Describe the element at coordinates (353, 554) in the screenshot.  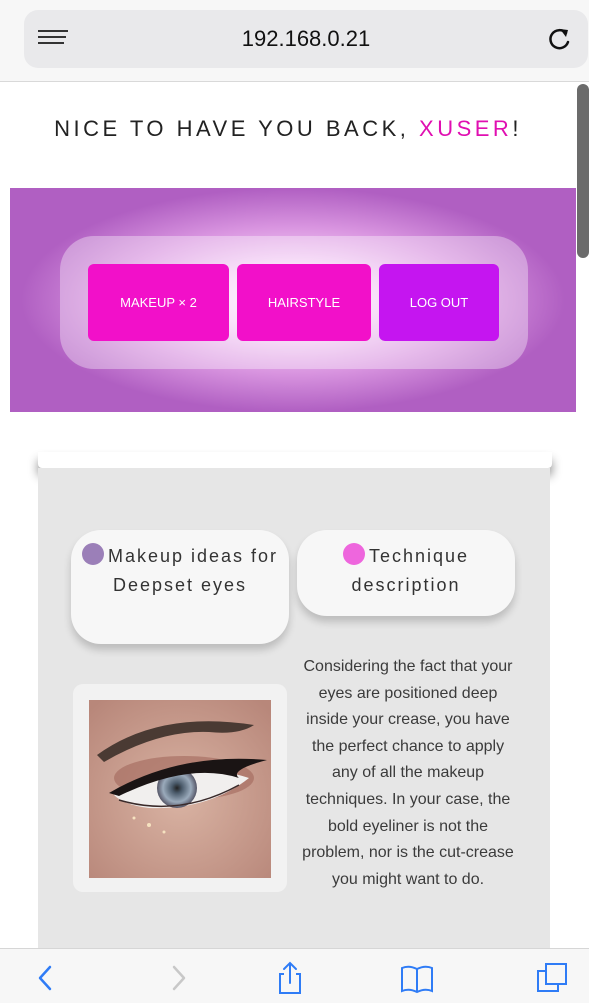
I see `brush-icon` at that location.